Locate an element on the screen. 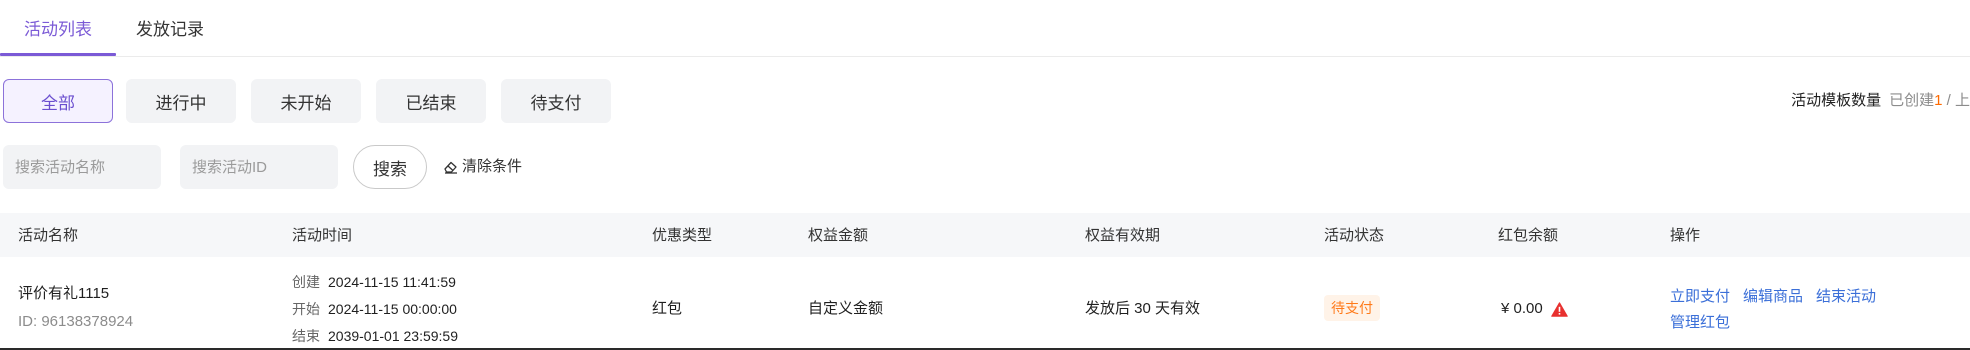 The width and height of the screenshot is (1970, 350). tab-activity-list: 活动列表 is located at coordinates (58, 30).